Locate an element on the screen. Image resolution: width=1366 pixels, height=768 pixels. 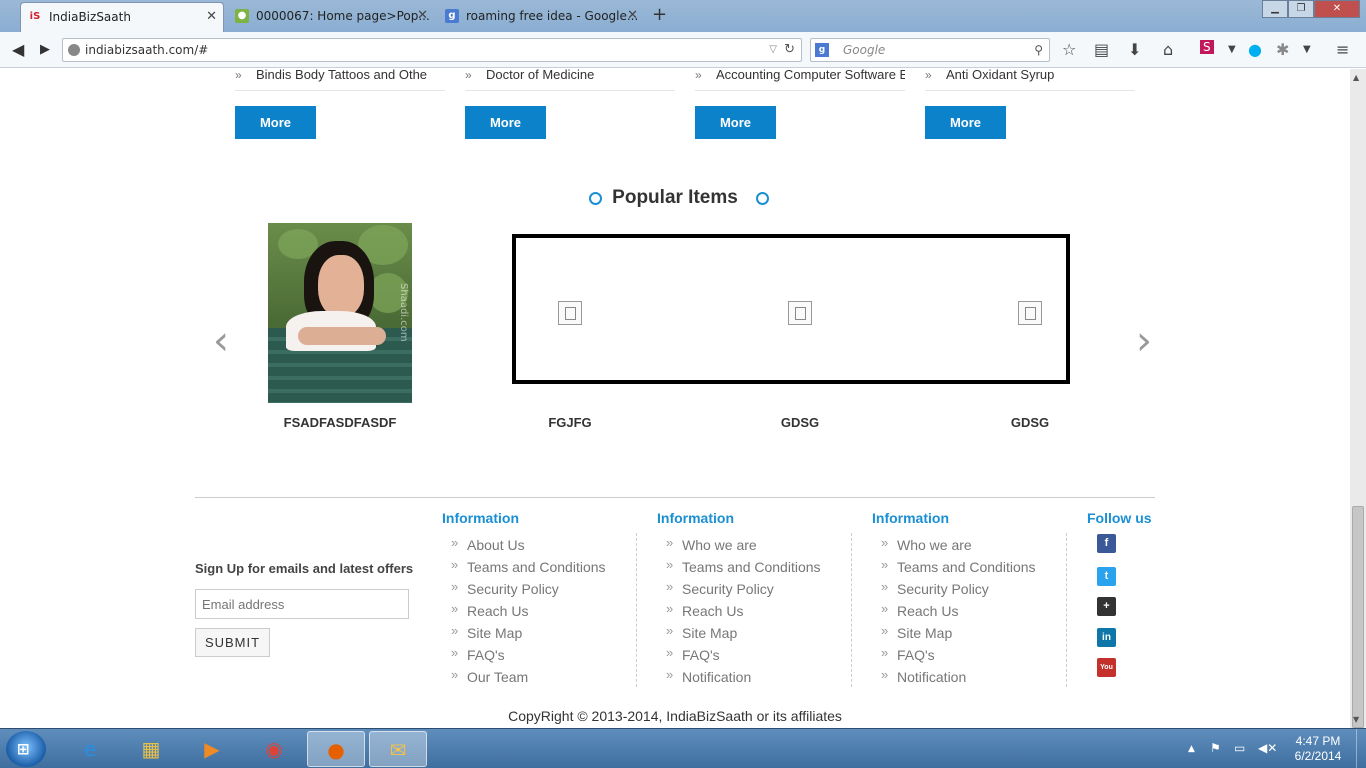
history-dropdown-icon: ▽ is located at coordinates (773, 50).